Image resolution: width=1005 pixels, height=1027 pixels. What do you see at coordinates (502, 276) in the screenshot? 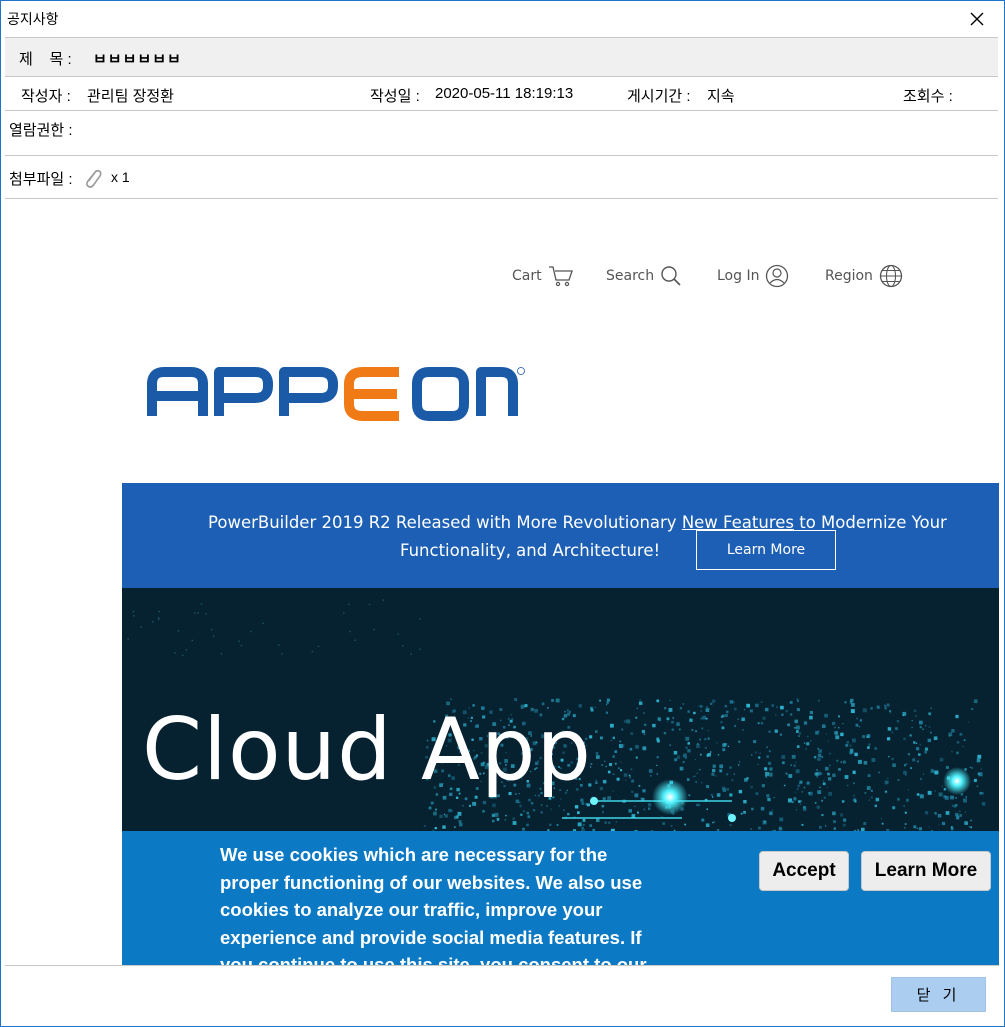
I see `site-top-nav: Cart Search Log In Region` at bounding box center [502, 276].